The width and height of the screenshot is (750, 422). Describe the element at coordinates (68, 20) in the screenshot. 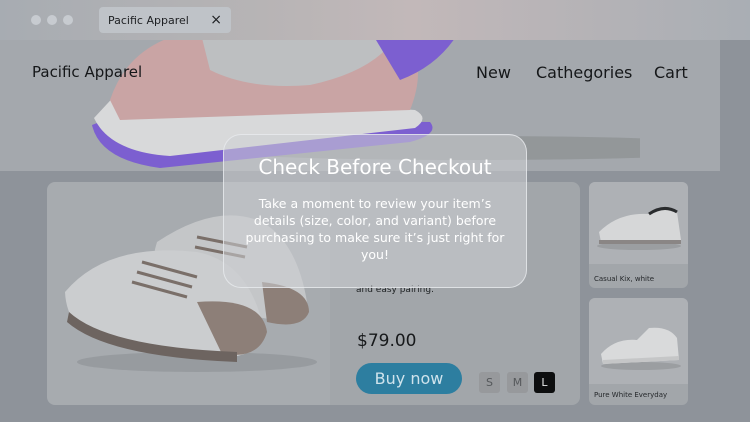

I see `window-maximize-dot` at that location.